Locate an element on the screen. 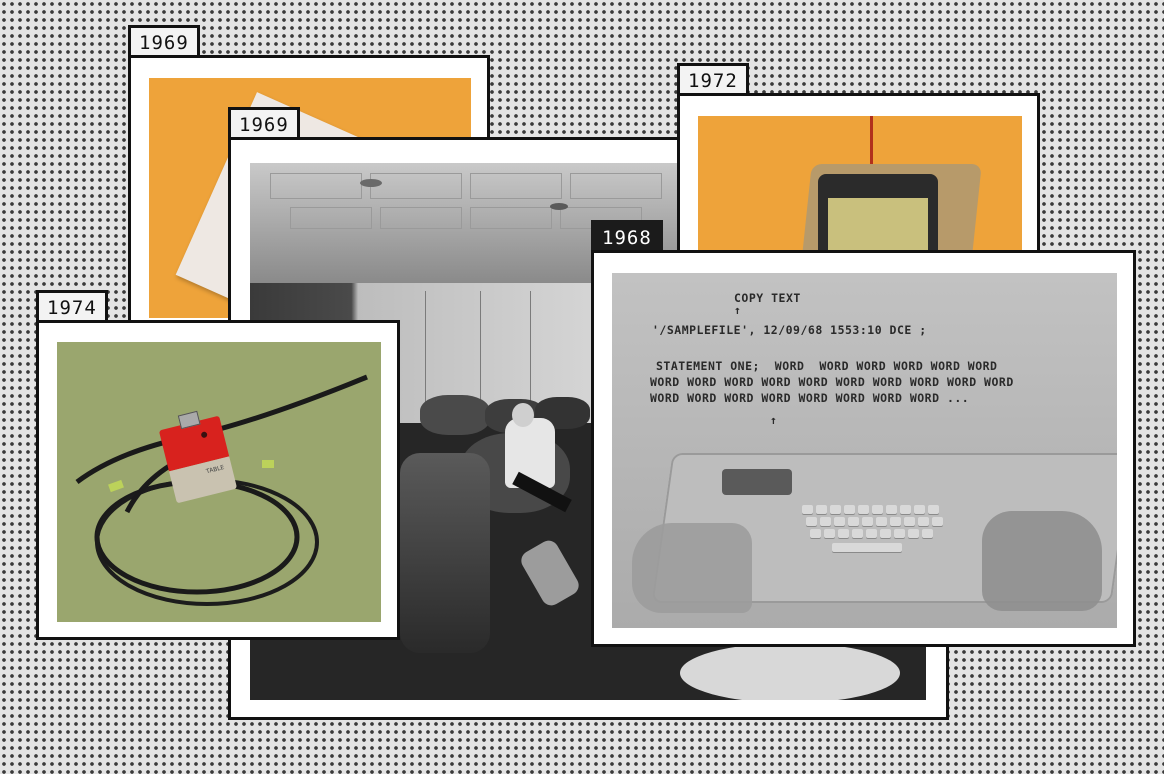 This screenshot has width=1164, height=774. year-tag-mouse: 1974 is located at coordinates (72, 305).